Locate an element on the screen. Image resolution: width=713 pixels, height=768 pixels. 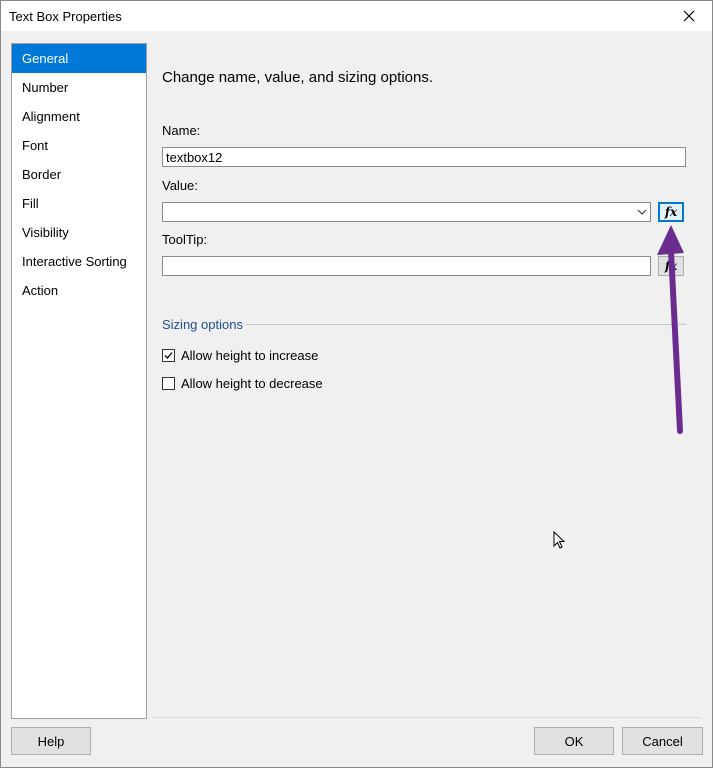
name-label: Name: is located at coordinates (181, 130).